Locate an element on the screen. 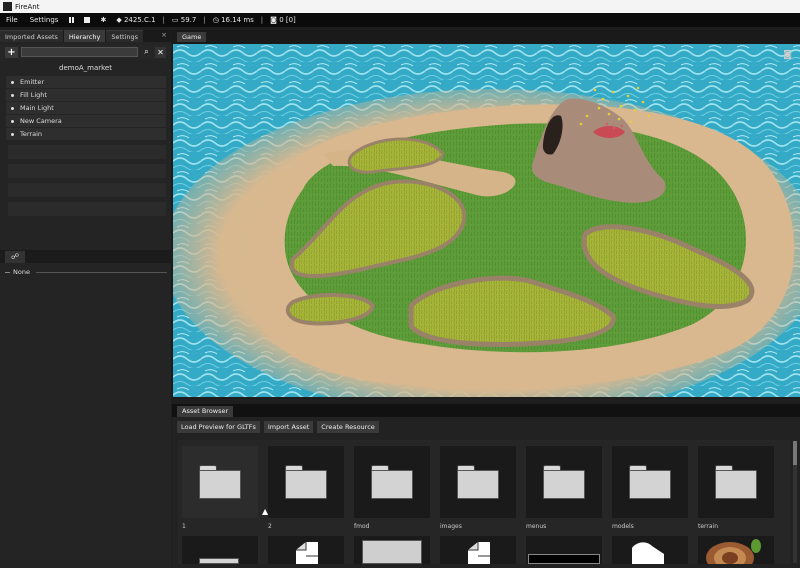 Image resolution: width=800 pixels, height=568 pixels. search-icon: ⌕ is located at coordinates (146, 51).